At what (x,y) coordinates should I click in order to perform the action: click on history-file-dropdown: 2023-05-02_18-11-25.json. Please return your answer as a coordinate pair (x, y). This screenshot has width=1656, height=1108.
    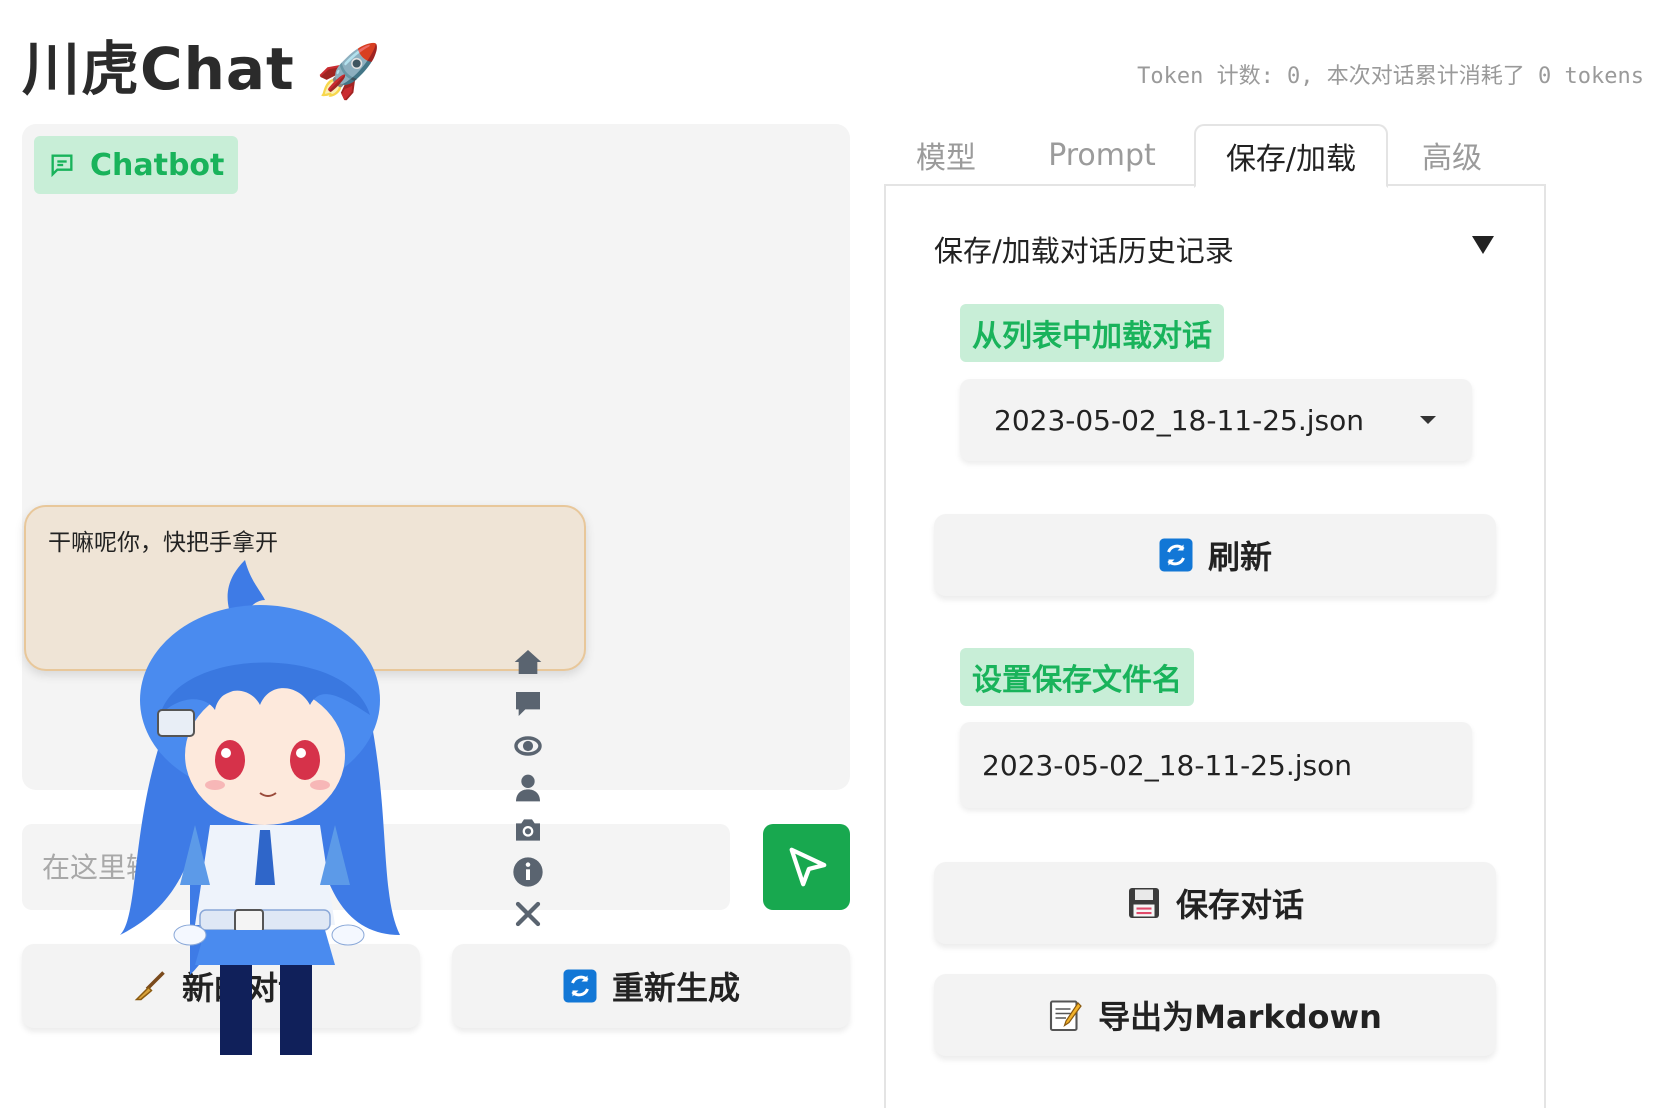
    Looking at the image, I should click on (1216, 420).